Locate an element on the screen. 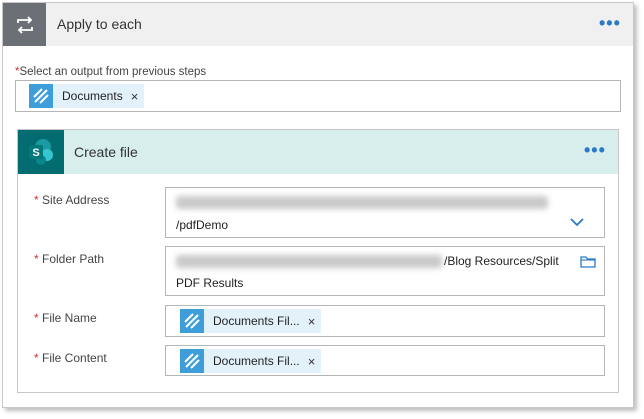 This screenshot has width=644, height=419. file-content-label: * File Content is located at coordinates (70, 358).